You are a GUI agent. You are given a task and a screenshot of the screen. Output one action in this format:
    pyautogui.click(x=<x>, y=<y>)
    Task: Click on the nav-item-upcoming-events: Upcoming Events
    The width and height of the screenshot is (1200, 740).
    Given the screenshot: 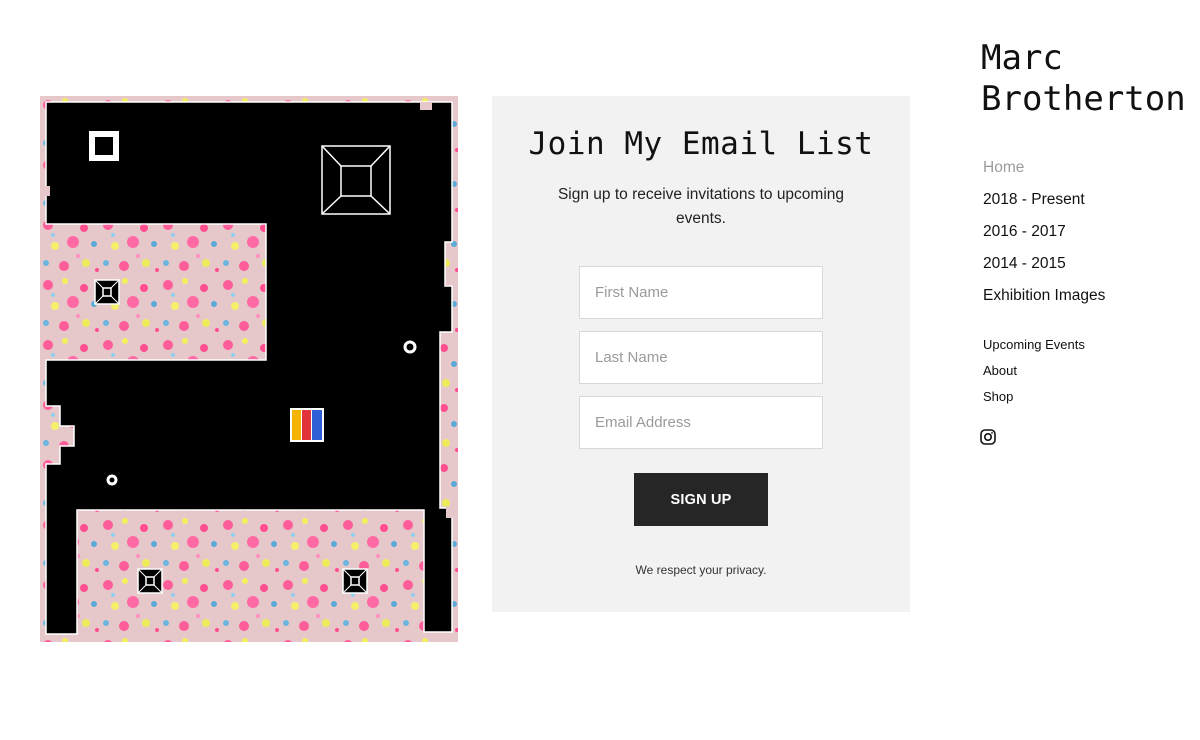 What is the action you would take?
    pyautogui.click(x=1034, y=348)
    